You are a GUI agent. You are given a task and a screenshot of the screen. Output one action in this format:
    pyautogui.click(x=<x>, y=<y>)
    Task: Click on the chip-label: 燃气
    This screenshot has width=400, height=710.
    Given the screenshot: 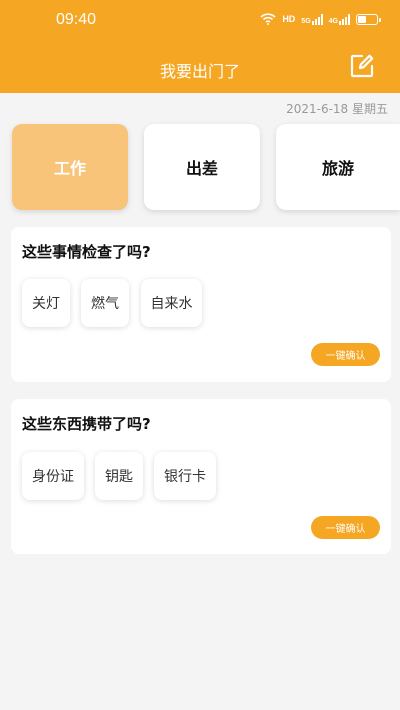 What is the action you would take?
    pyautogui.click(x=105, y=304)
    